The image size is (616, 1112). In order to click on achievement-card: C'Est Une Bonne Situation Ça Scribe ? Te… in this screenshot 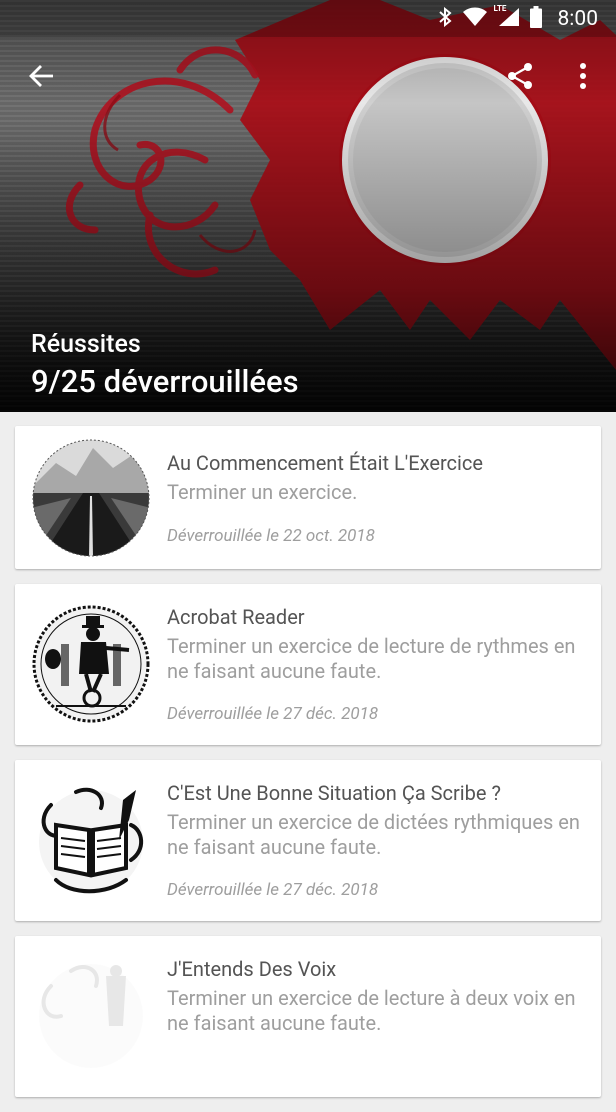, I will do `click(308, 840)`.